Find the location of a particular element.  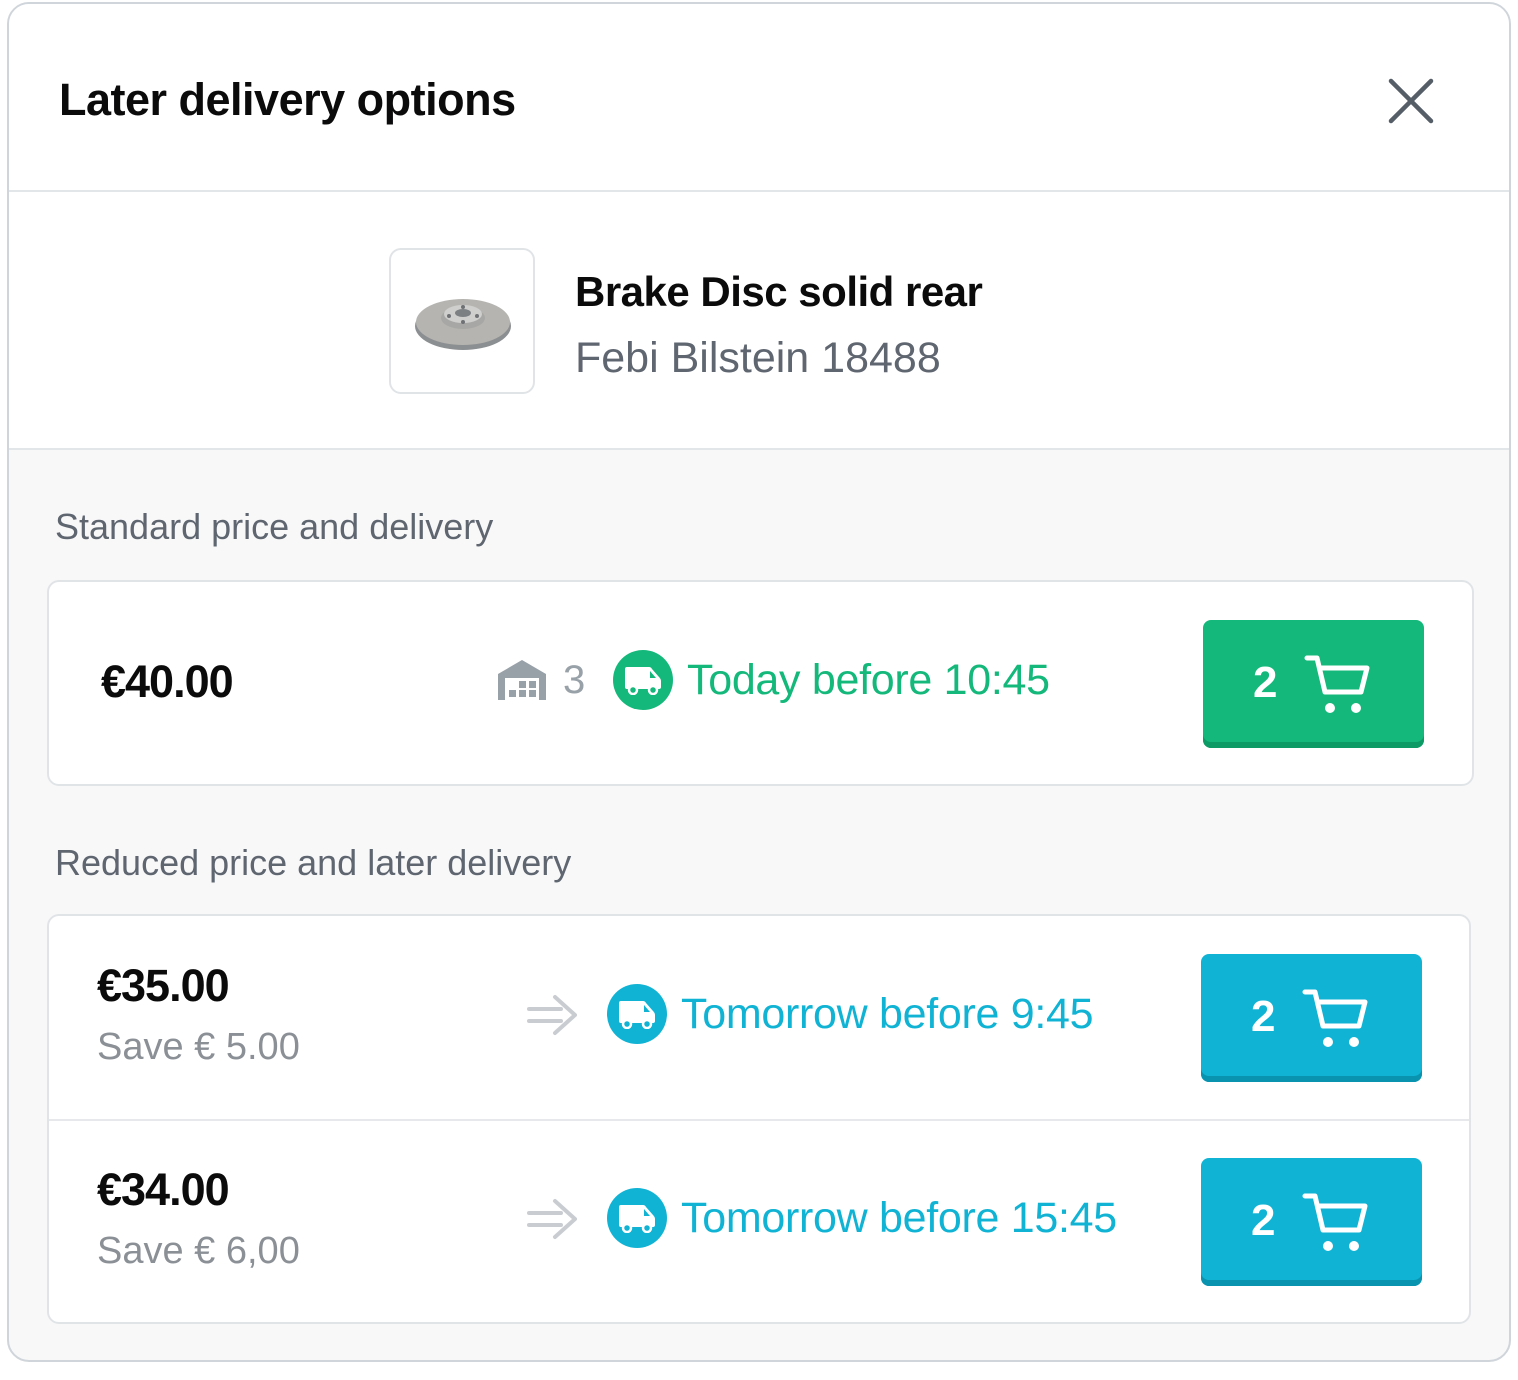

row-divider is located at coordinates (759, 1120).